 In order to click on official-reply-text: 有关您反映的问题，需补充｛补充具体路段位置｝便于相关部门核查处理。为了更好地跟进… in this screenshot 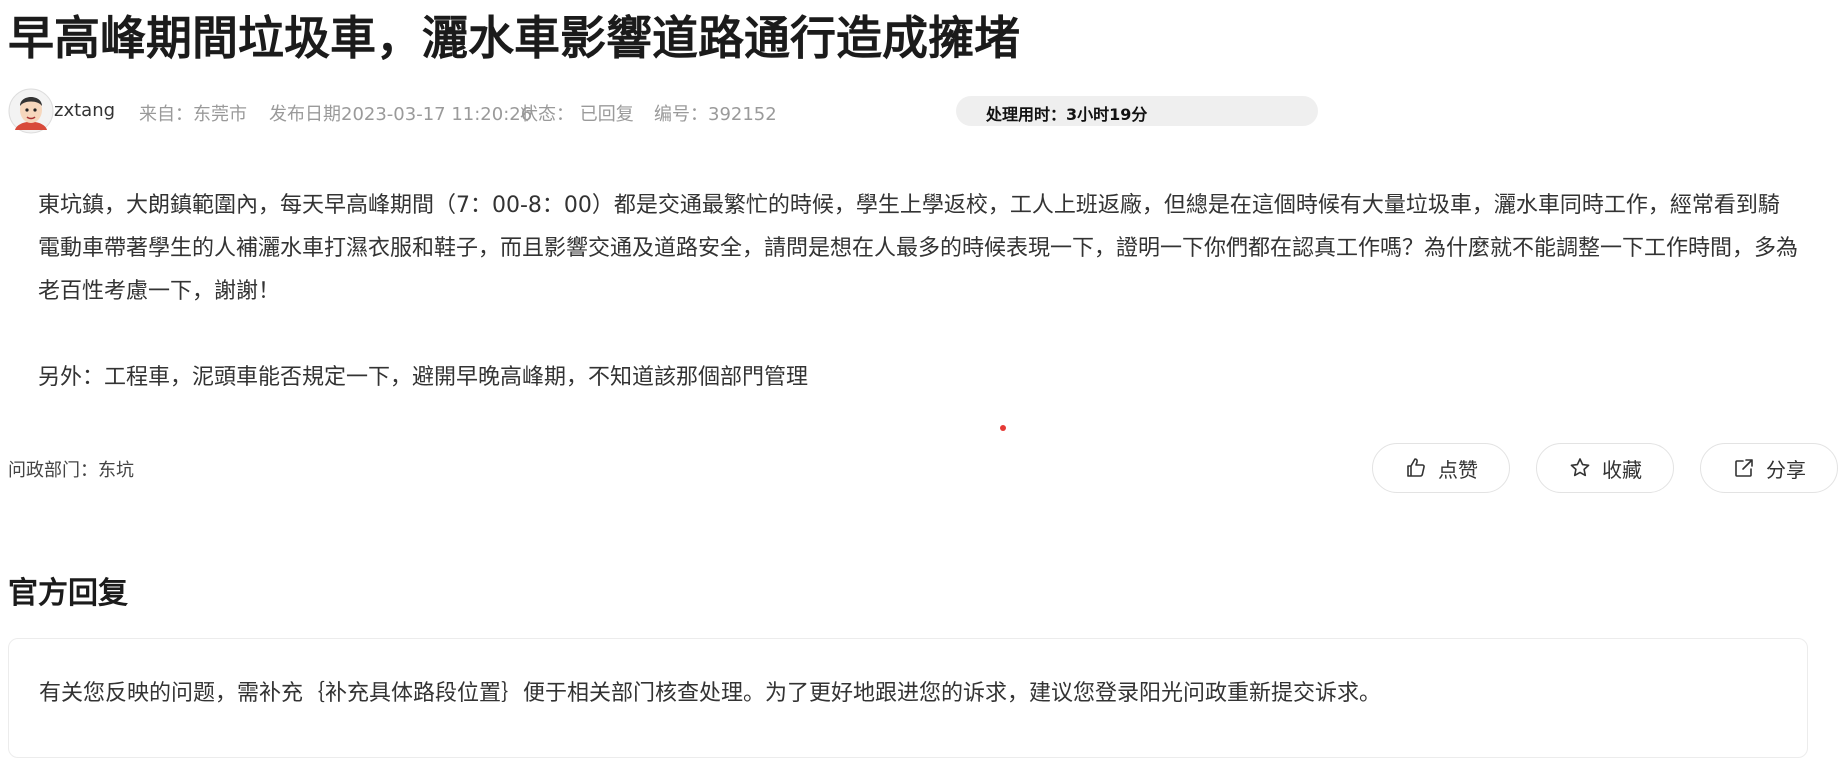, I will do `click(710, 693)`.